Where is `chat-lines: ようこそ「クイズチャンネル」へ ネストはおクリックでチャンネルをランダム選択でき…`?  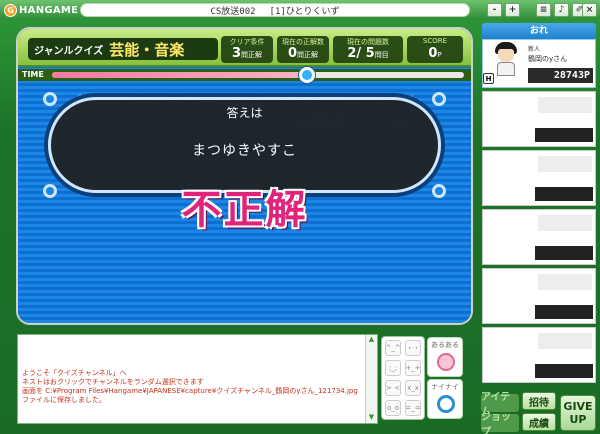 chat-lines: ようこそ「クイズチャンネル」へ ネストはおクリックでチャンネルをランダム選択でき… is located at coordinates (190, 387).